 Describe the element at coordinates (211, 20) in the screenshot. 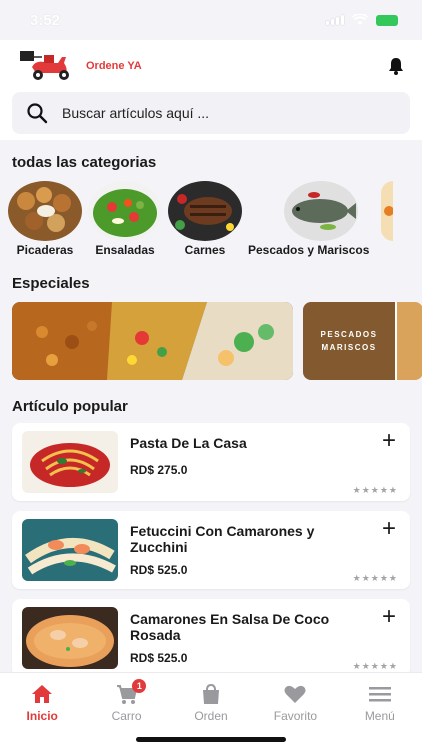

I see `status-bar: 3:52` at that location.